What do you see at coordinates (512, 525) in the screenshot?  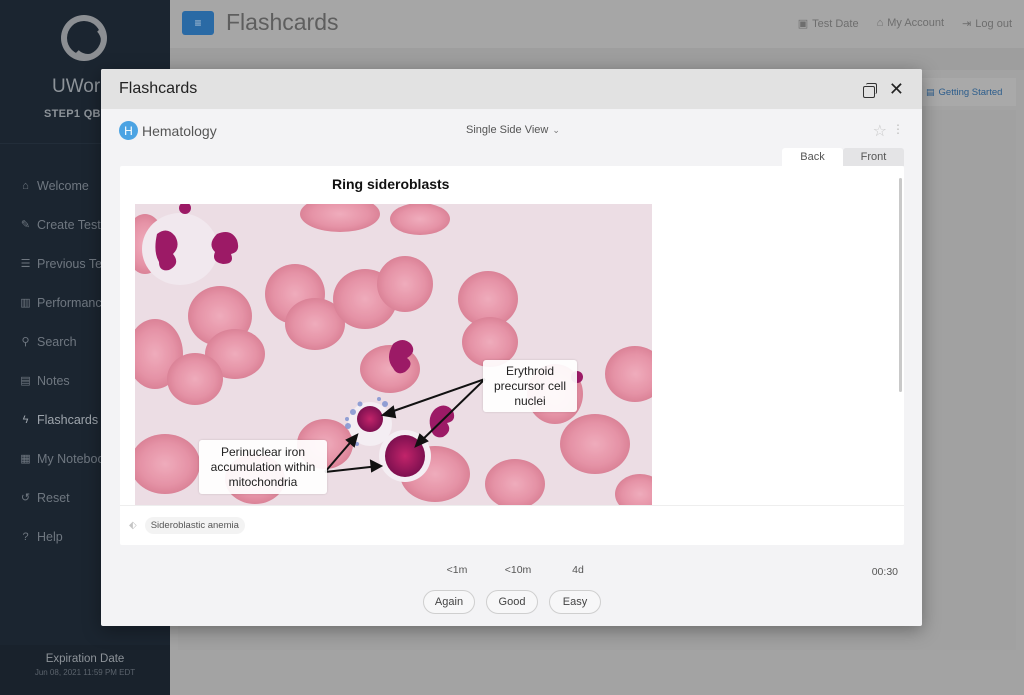 I see `card-tags: ⬖ Sideroblastic anemia` at bounding box center [512, 525].